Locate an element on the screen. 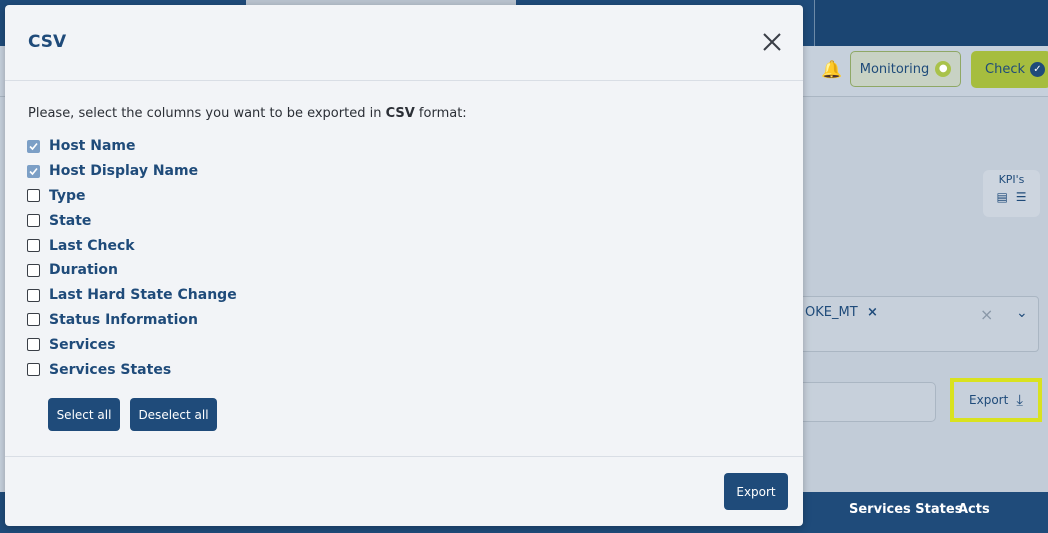  list-icon: ☰ is located at coordinates (1021, 197).